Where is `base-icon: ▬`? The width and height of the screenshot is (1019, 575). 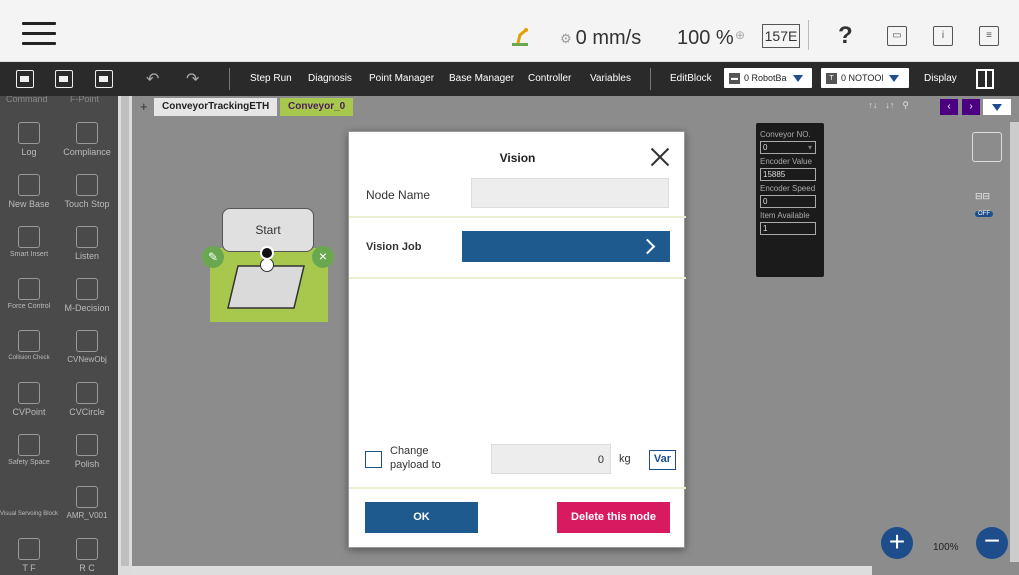
base-icon: ▬ is located at coordinates (734, 78).